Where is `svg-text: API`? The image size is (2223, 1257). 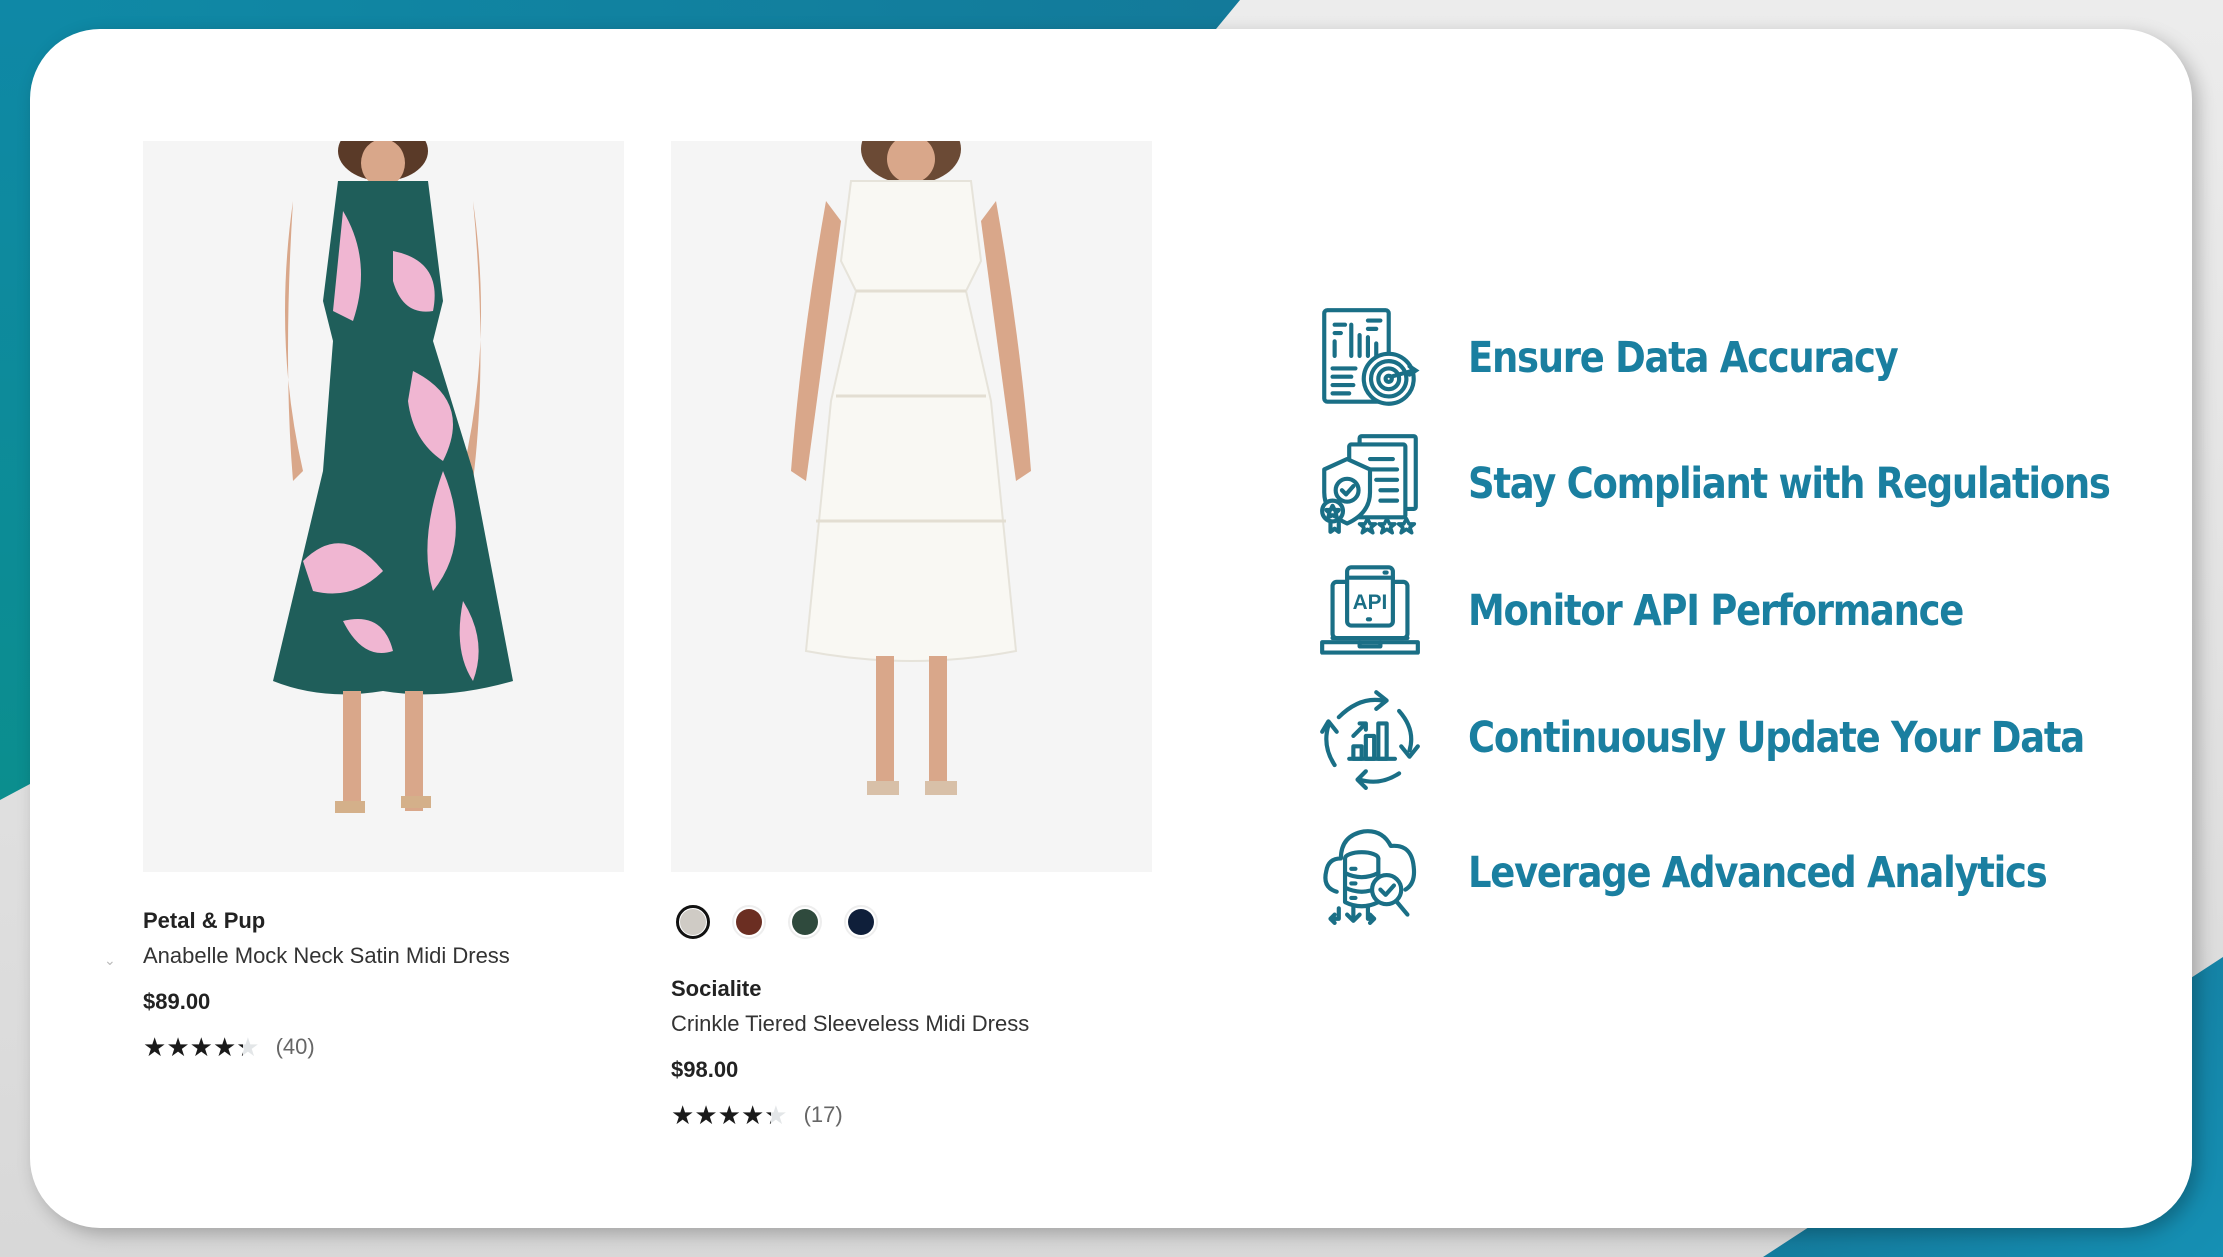 svg-text: API is located at coordinates (1370, 602).